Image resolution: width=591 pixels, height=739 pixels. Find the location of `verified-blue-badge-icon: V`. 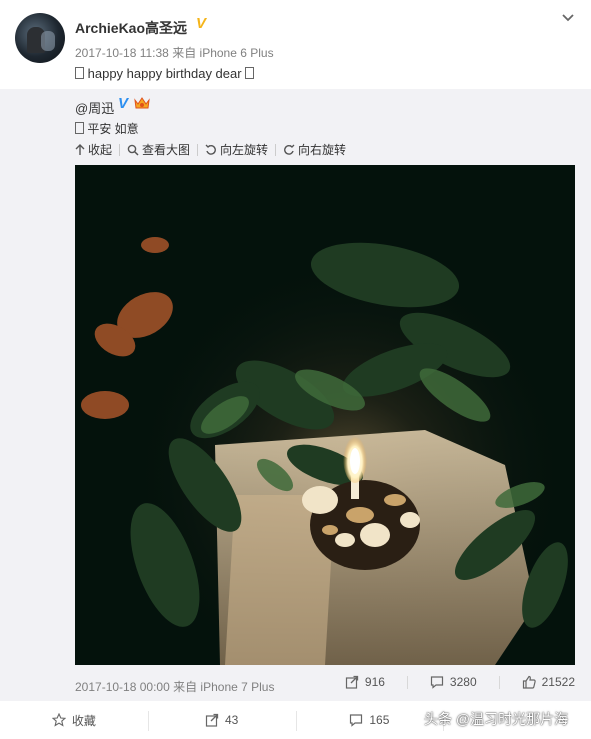

verified-blue-badge-icon: V is located at coordinates (123, 103).